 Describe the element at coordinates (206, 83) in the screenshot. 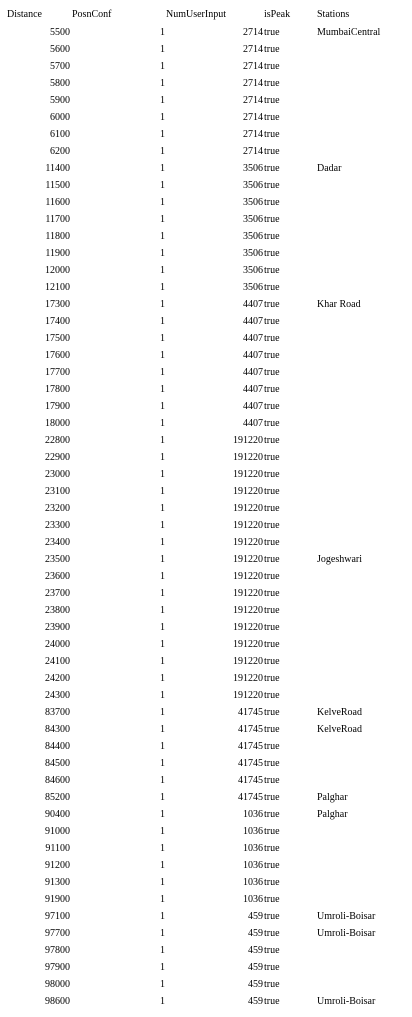

I see `table-row: 5800 1 2714 true` at that location.